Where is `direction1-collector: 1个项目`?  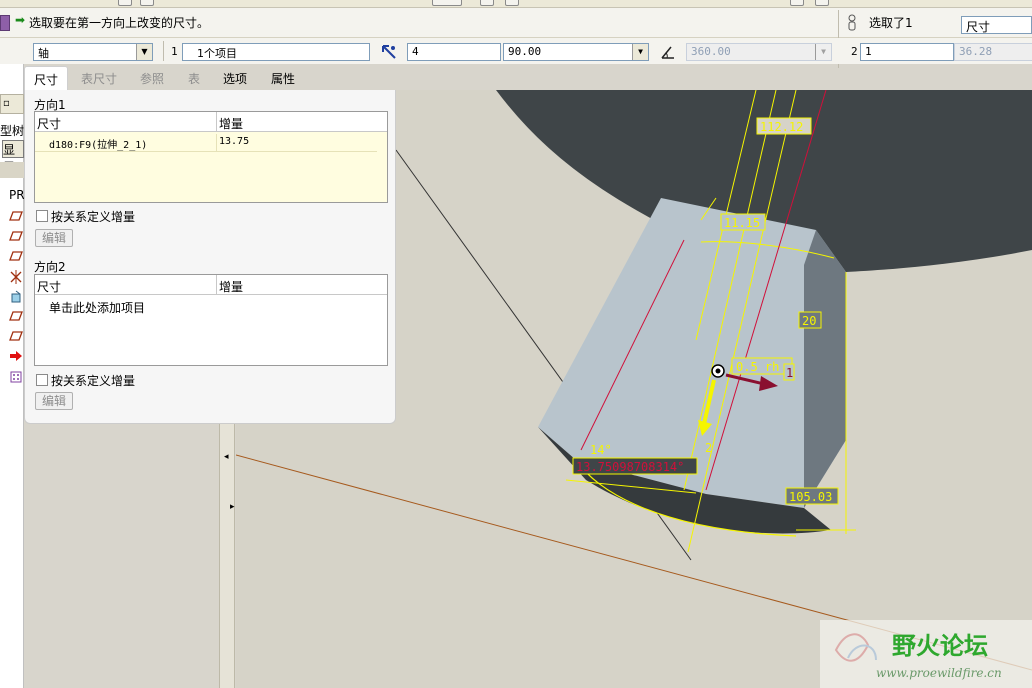
direction1-collector: 1个项目 is located at coordinates (276, 52).